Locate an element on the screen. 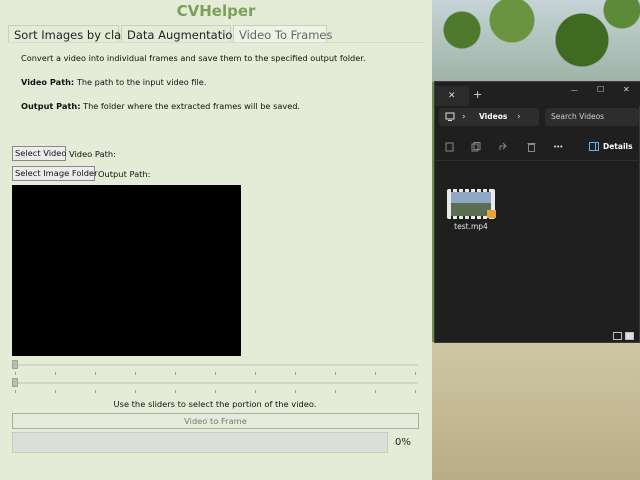 The height and width of the screenshot is (480, 640). tab-divider is located at coordinates (216, 42).